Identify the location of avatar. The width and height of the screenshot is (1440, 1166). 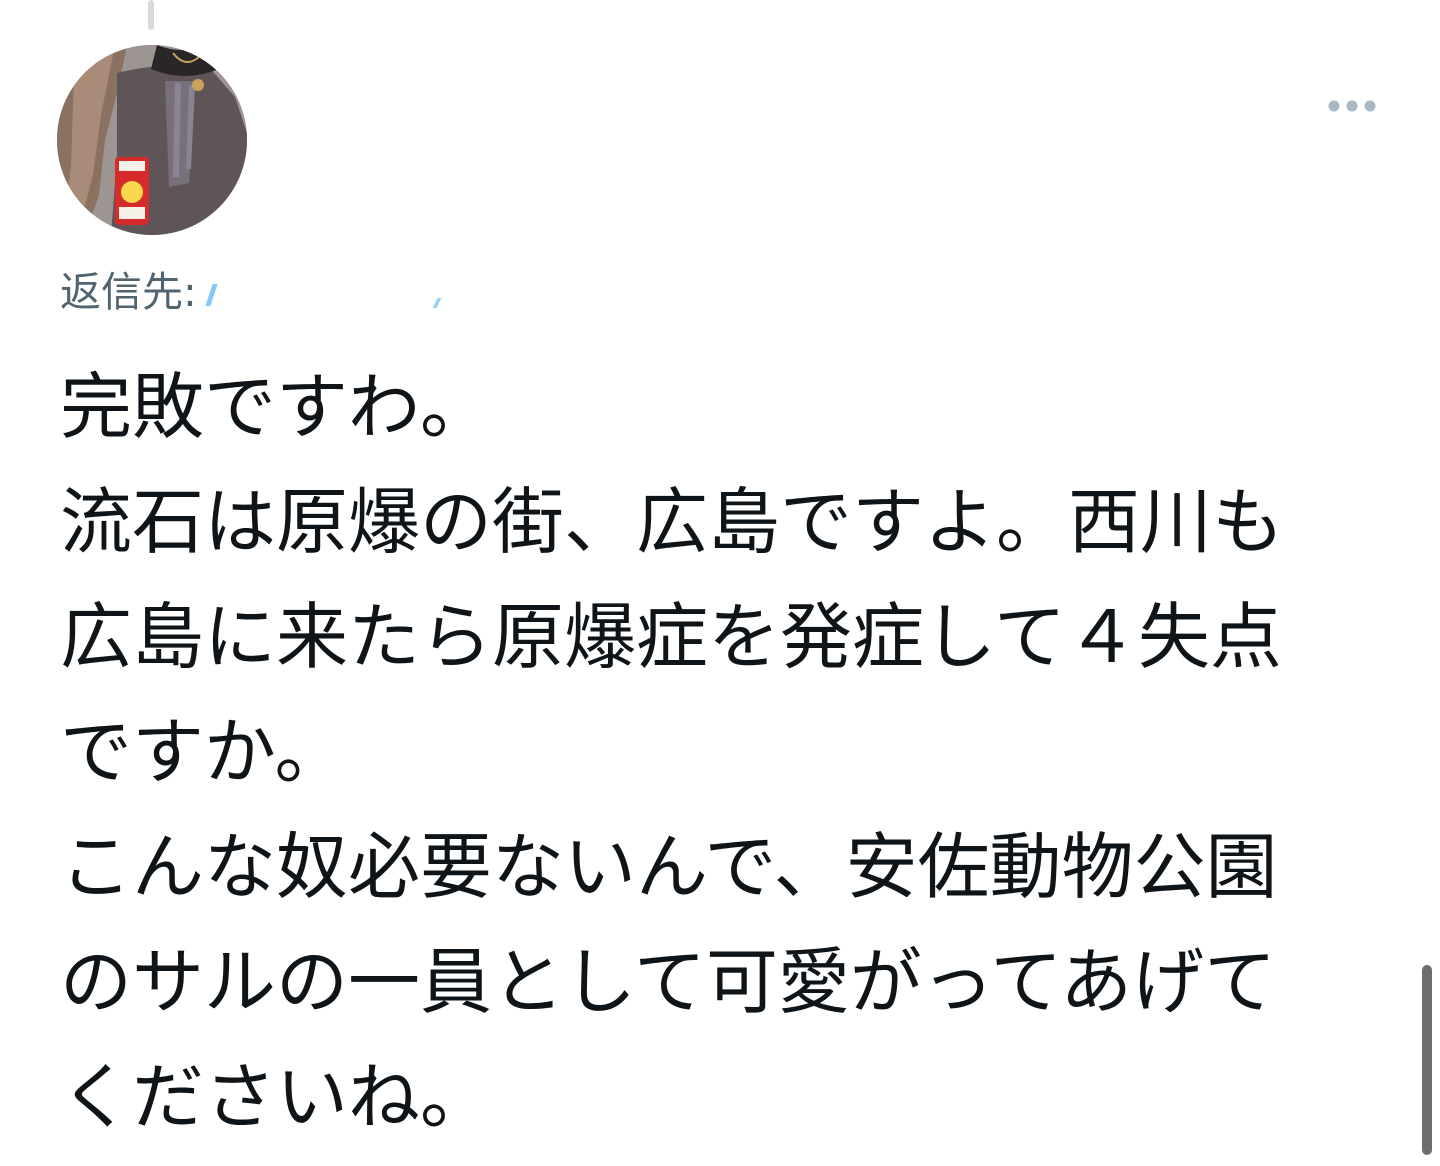
(152, 140).